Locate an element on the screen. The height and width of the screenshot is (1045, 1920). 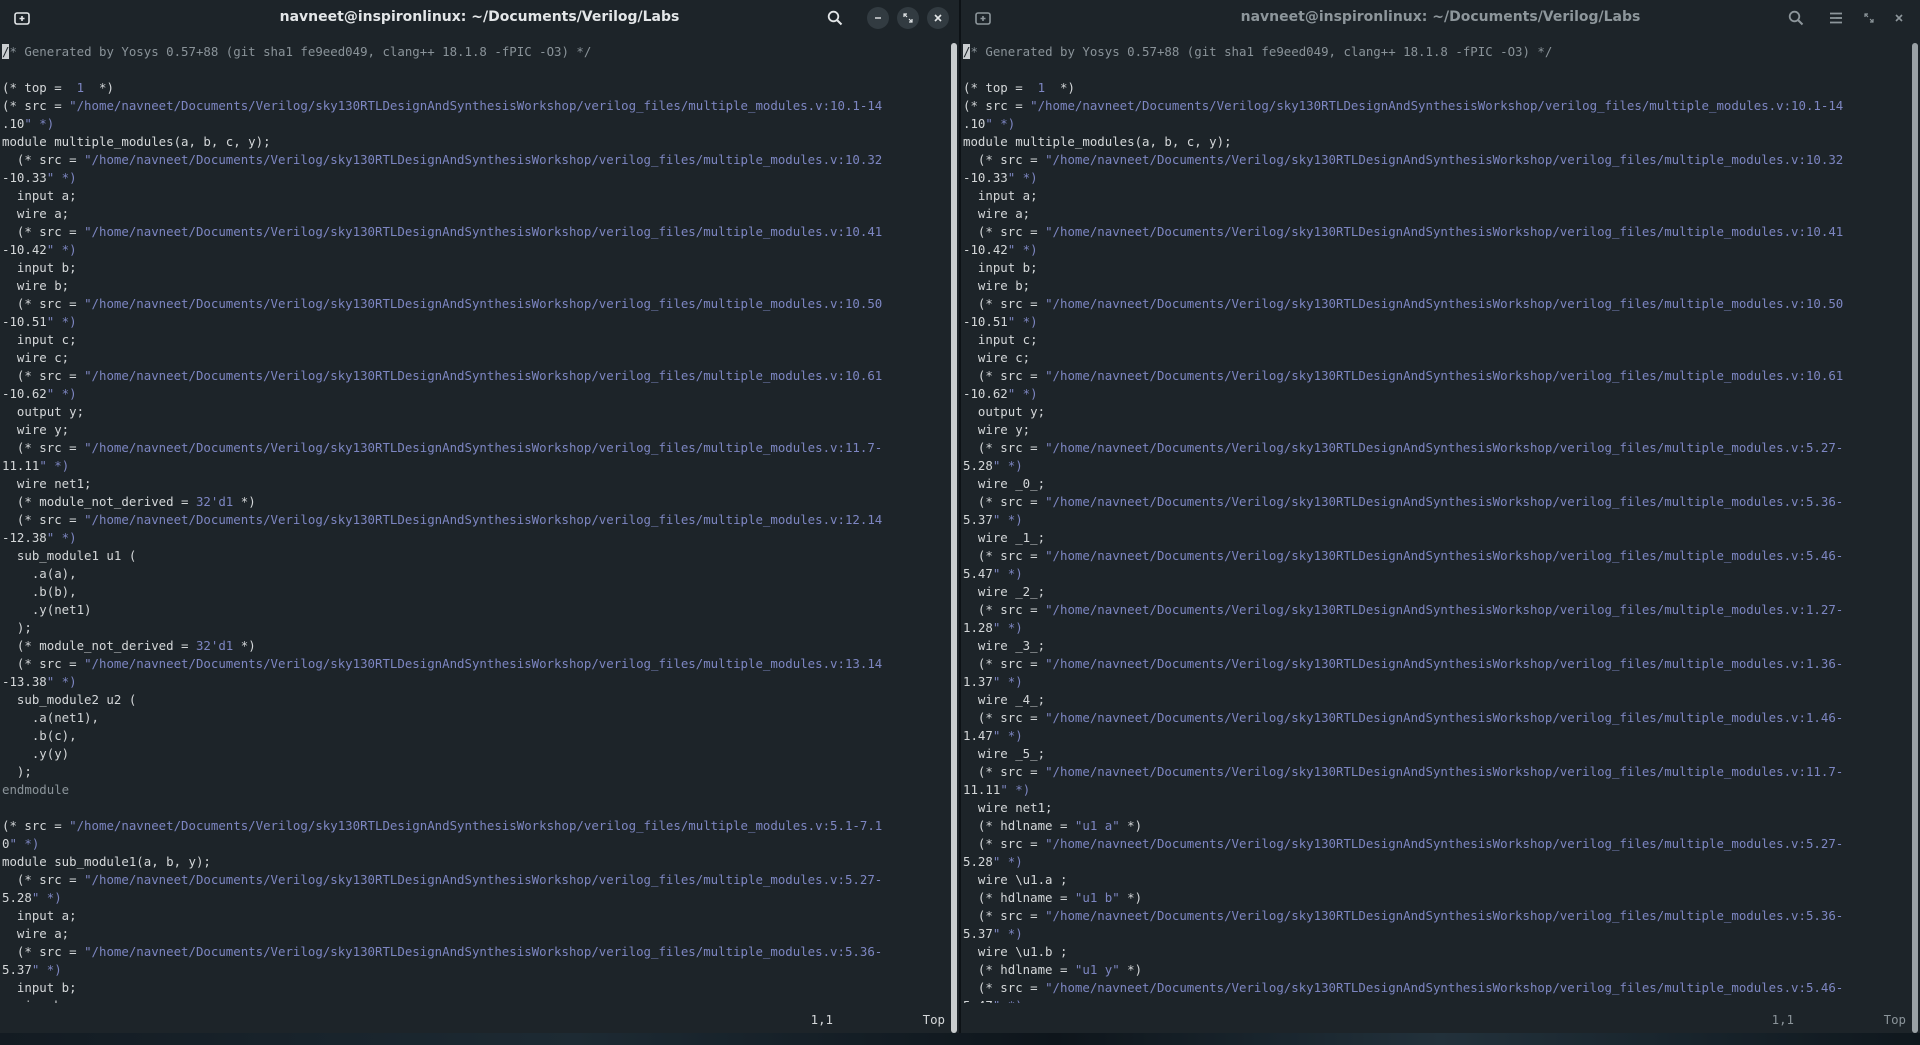
code-line: wire _5_; is located at coordinates (1004, 753).